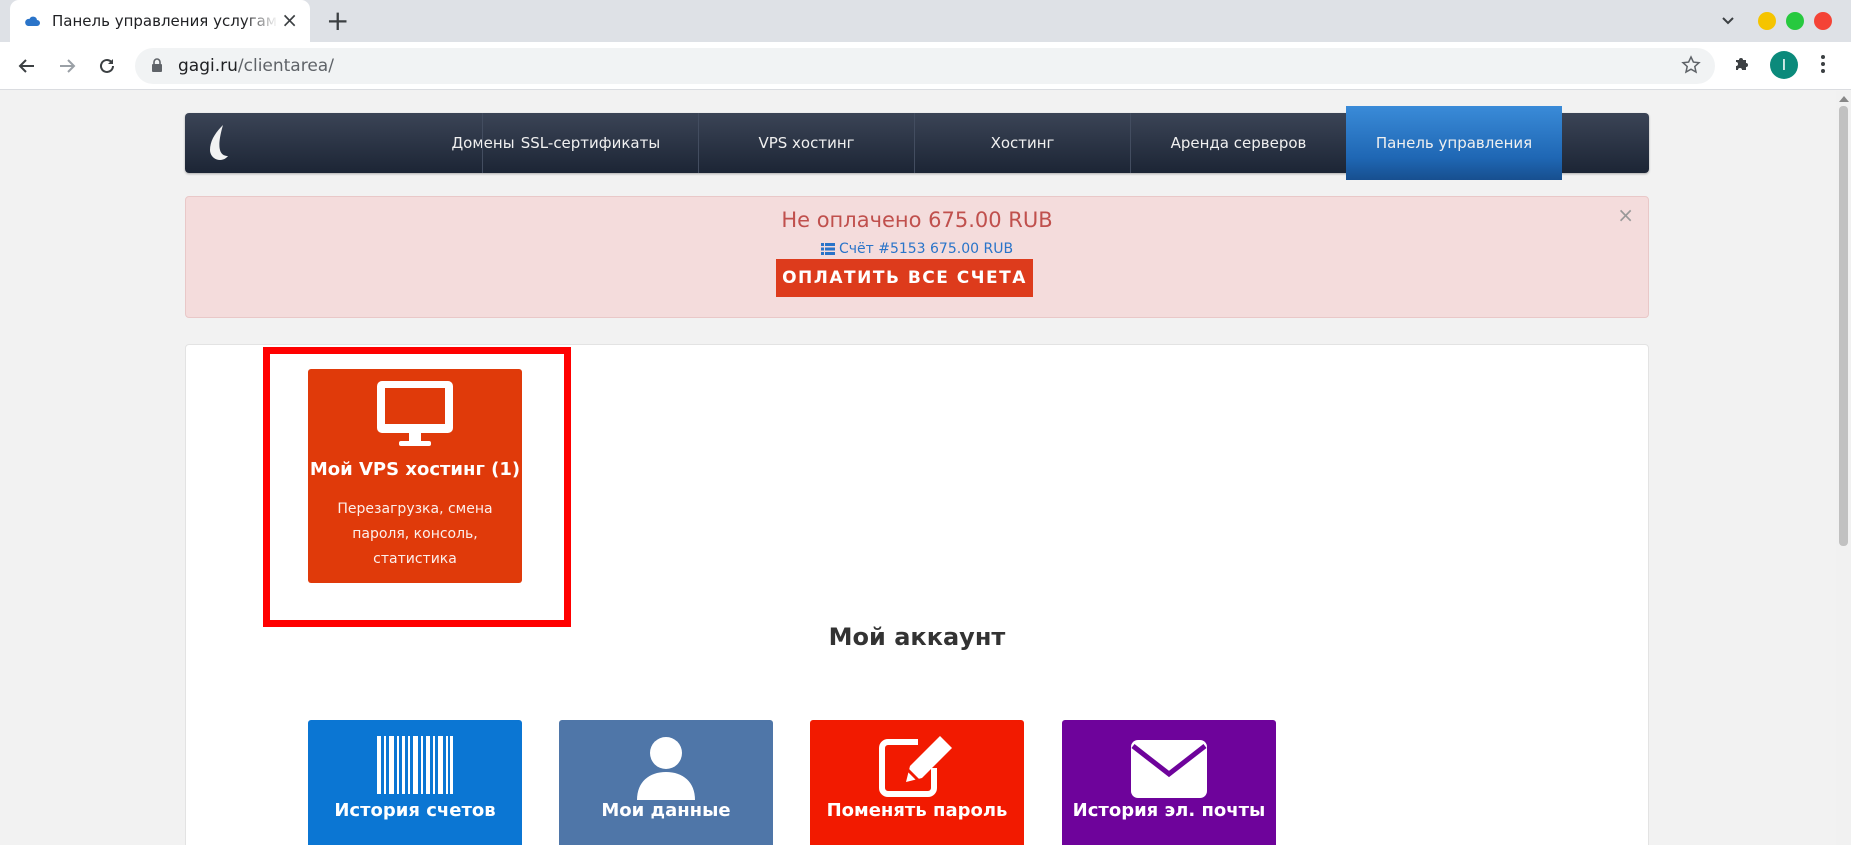 The width and height of the screenshot is (1851, 845). Describe the element at coordinates (1728, 22) in the screenshot. I see `chevron-down-icon` at that location.